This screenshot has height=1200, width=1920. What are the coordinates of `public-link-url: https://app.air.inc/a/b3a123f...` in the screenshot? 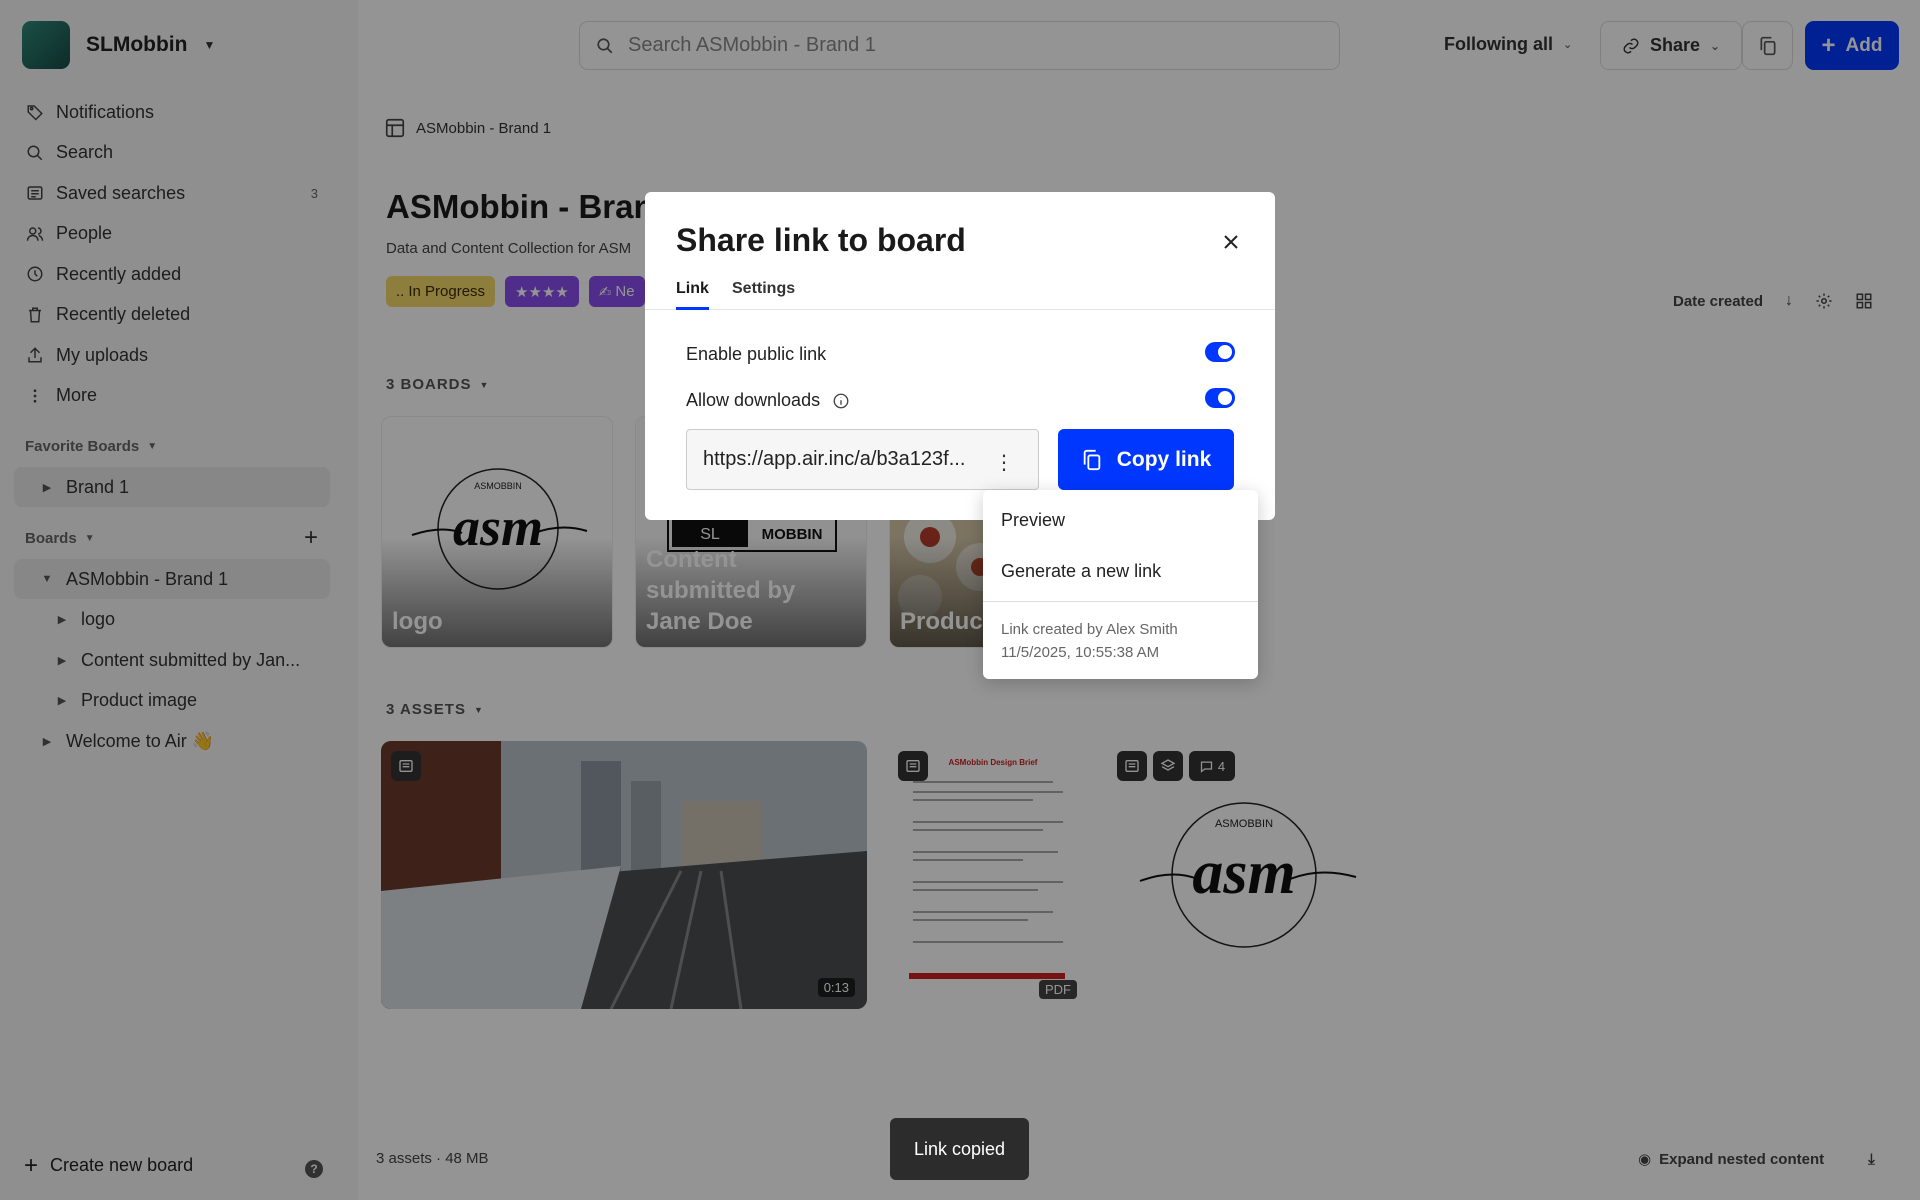 It's located at (834, 459).